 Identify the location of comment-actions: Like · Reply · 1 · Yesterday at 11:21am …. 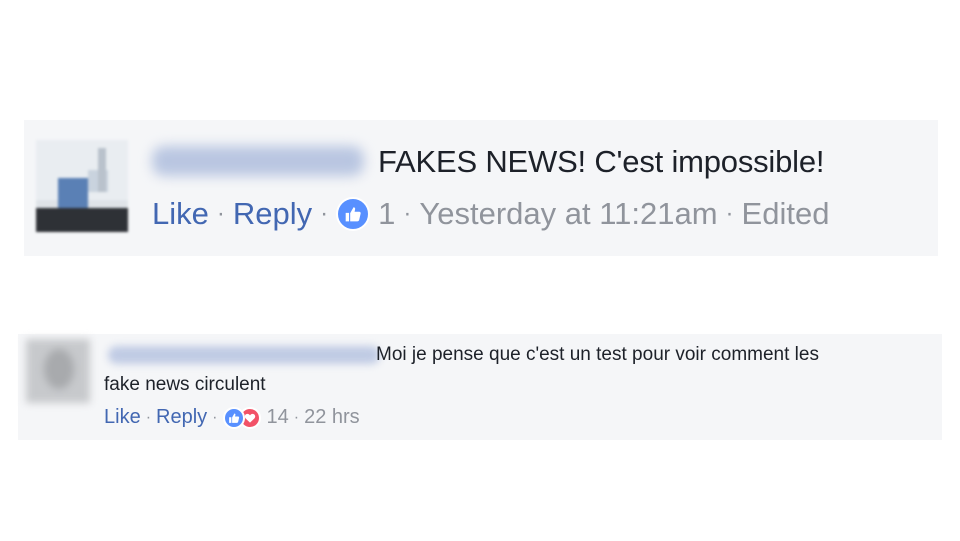
(490, 214).